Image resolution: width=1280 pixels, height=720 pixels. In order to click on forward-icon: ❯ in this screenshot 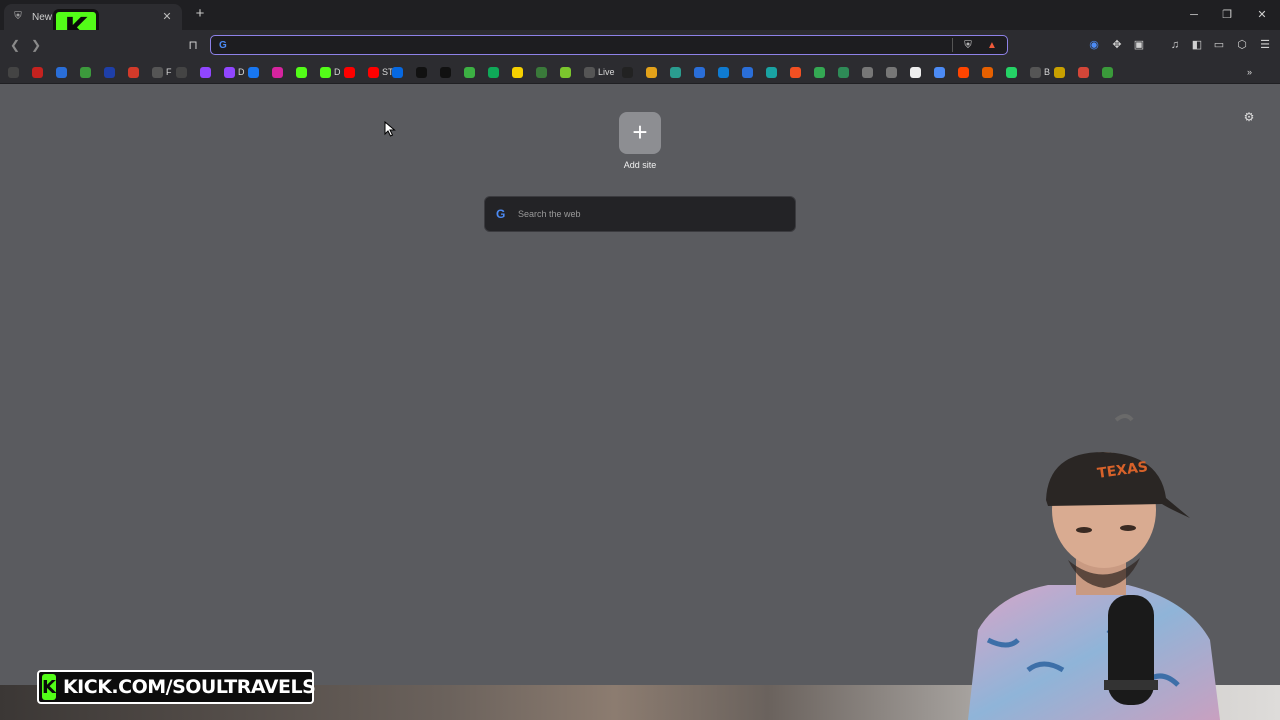, I will do `click(36, 45)`.